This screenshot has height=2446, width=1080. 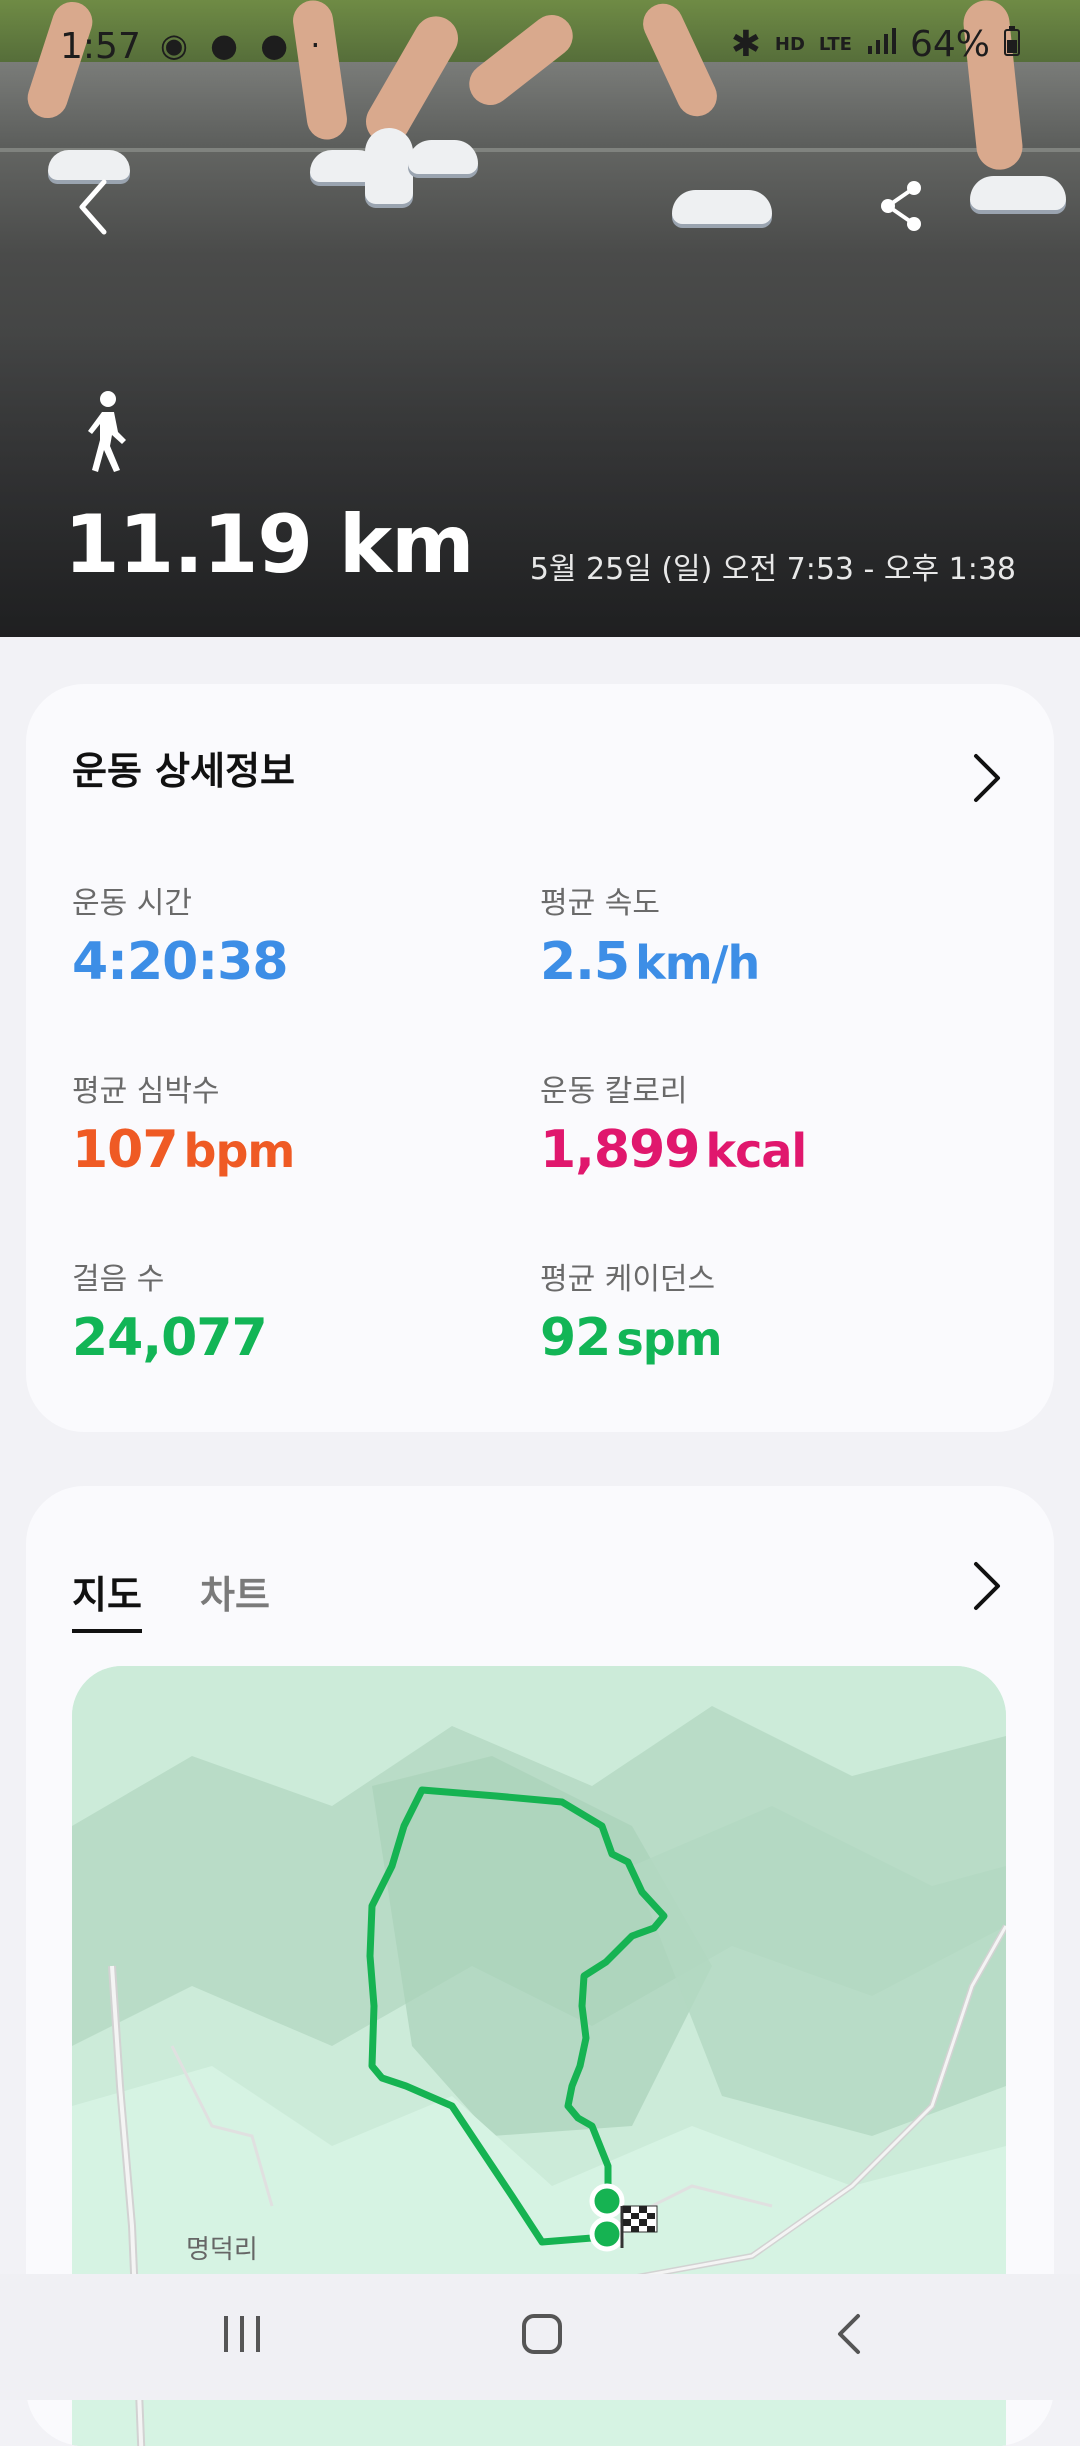 What do you see at coordinates (292, 1338) in the screenshot?
I see `metric-value: 24,077` at bounding box center [292, 1338].